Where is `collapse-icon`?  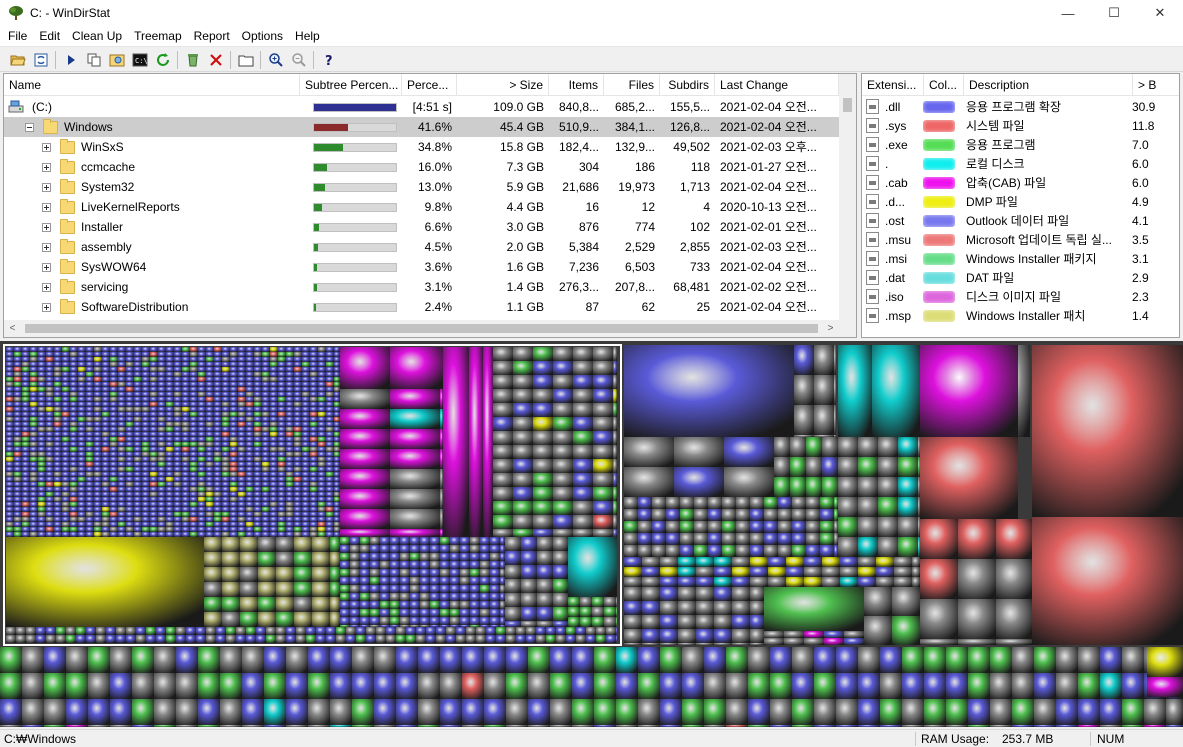 collapse-icon is located at coordinates (29, 127).